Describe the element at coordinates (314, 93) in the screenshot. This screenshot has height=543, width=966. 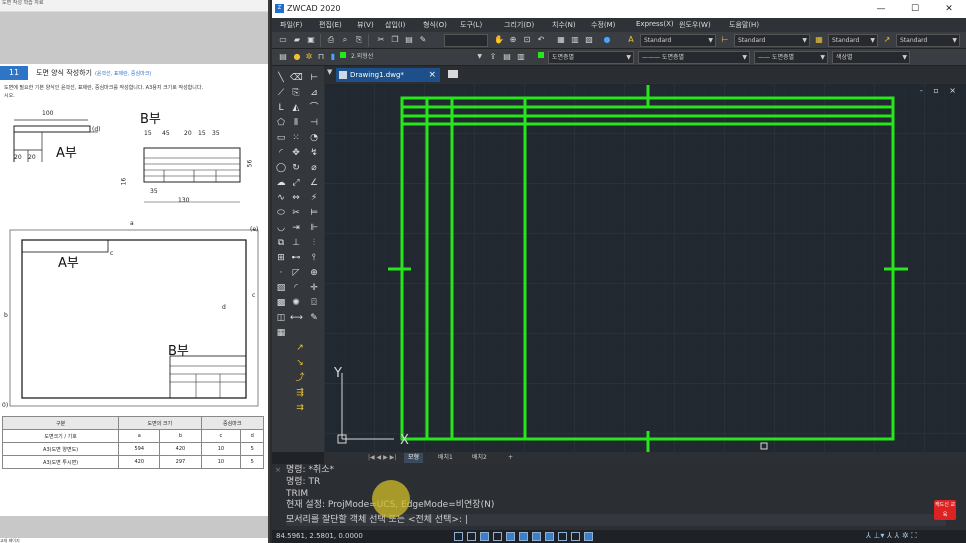
I see `dim-aligned-icon: ⊿` at that location.